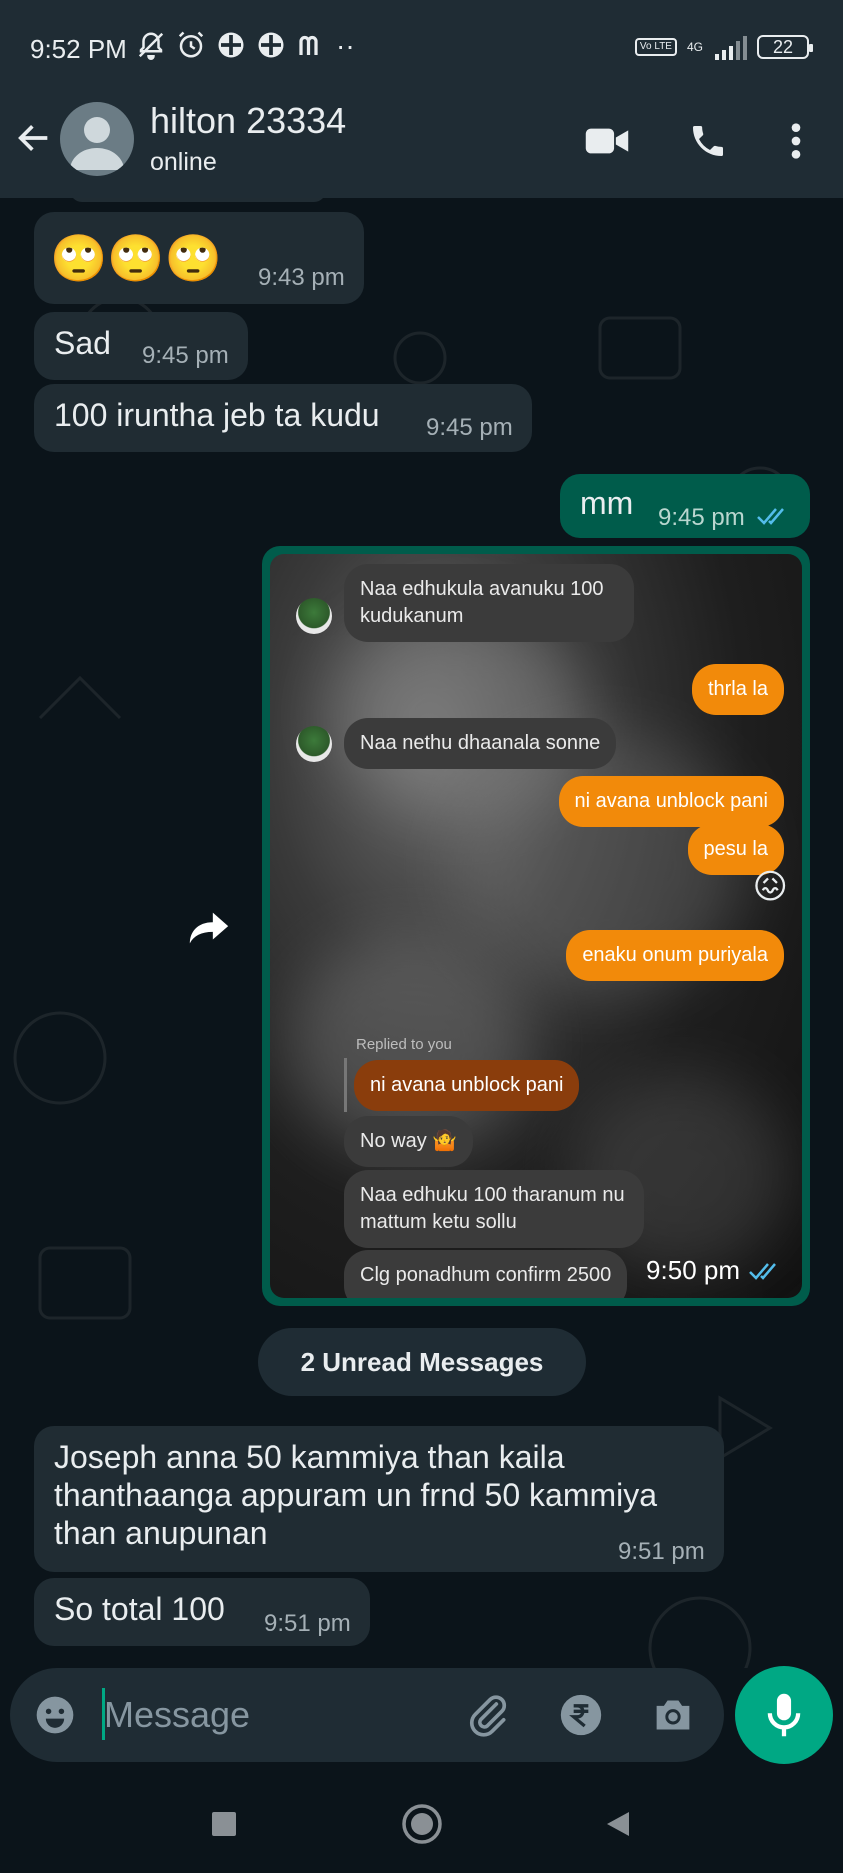 The image size is (843, 1873). What do you see at coordinates (486, 1274) in the screenshot?
I see `screenshot-message: Clg ponadhum confirm 2500` at bounding box center [486, 1274].